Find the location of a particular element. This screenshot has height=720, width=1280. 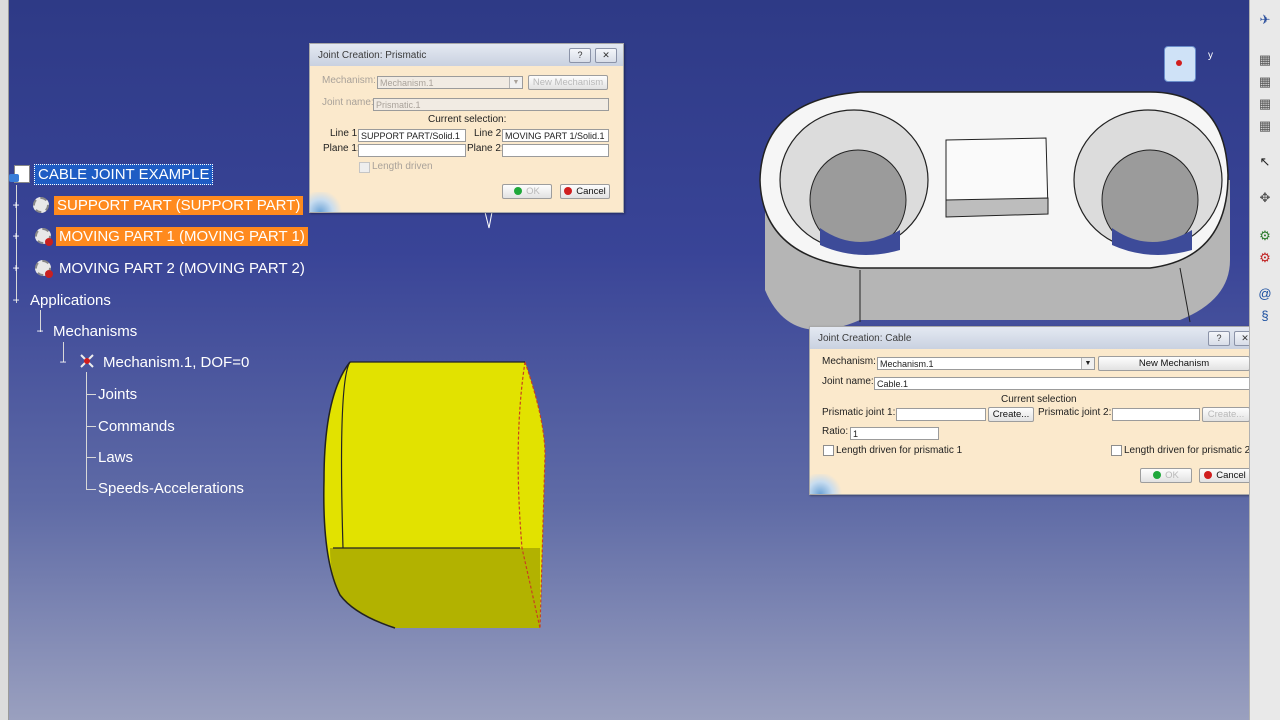

tree-root: CABLE JOINT EXAMPLE is located at coordinates (111, 174).